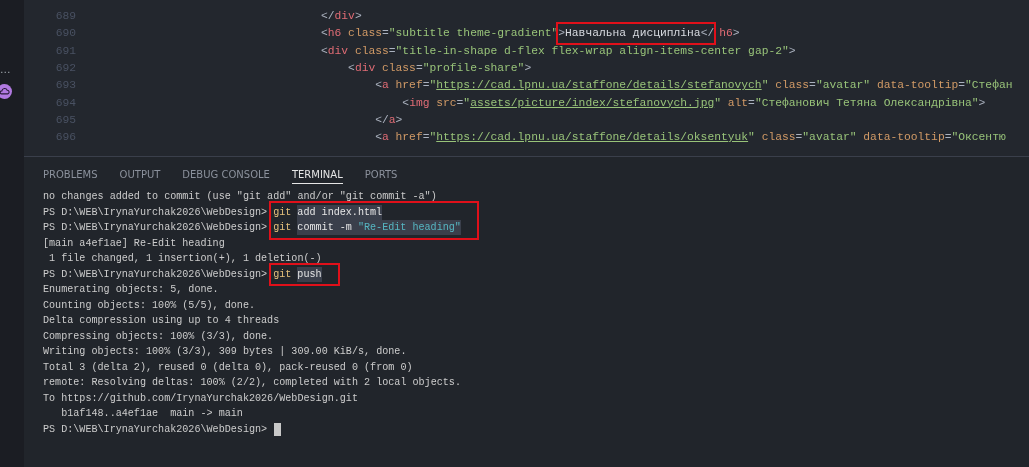 This screenshot has width=1029, height=467. What do you see at coordinates (134, 243) in the screenshot?
I see `terminal-output-line: [main a4ef1ae] Re-Edit heading` at bounding box center [134, 243].